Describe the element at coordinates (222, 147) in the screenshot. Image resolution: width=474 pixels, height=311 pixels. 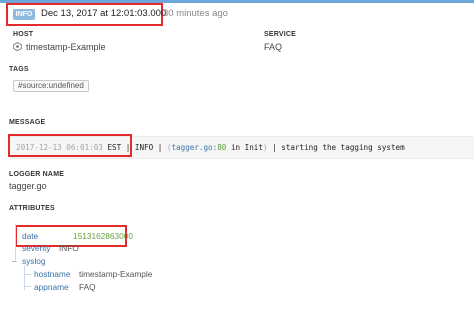
I see `message-line-number: 80` at that location.